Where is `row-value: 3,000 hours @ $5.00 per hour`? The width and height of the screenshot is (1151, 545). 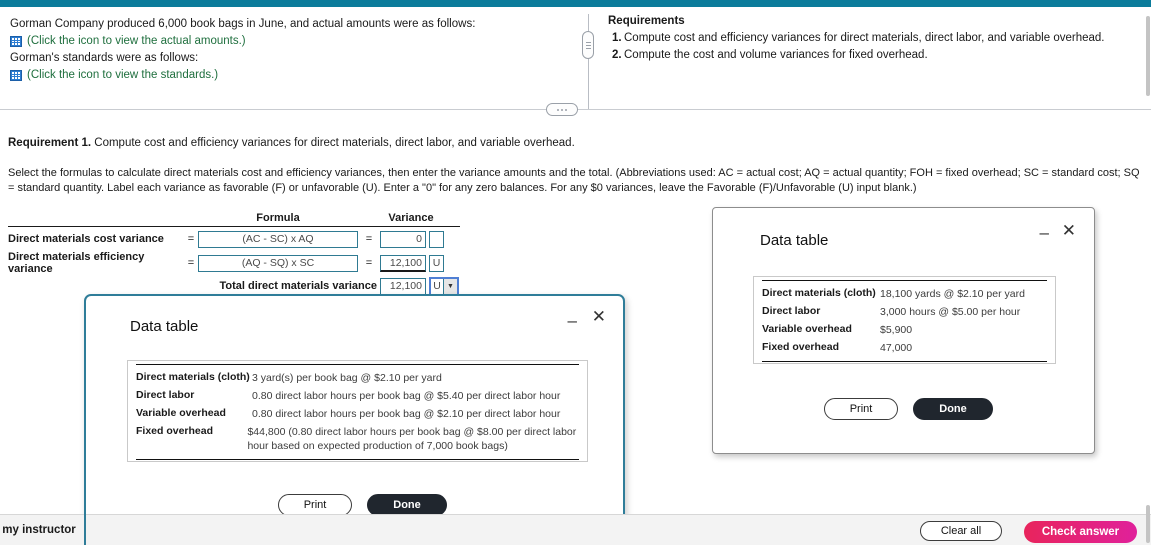
row-value: 3,000 hours @ $5.00 per hour is located at coordinates (950, 312).